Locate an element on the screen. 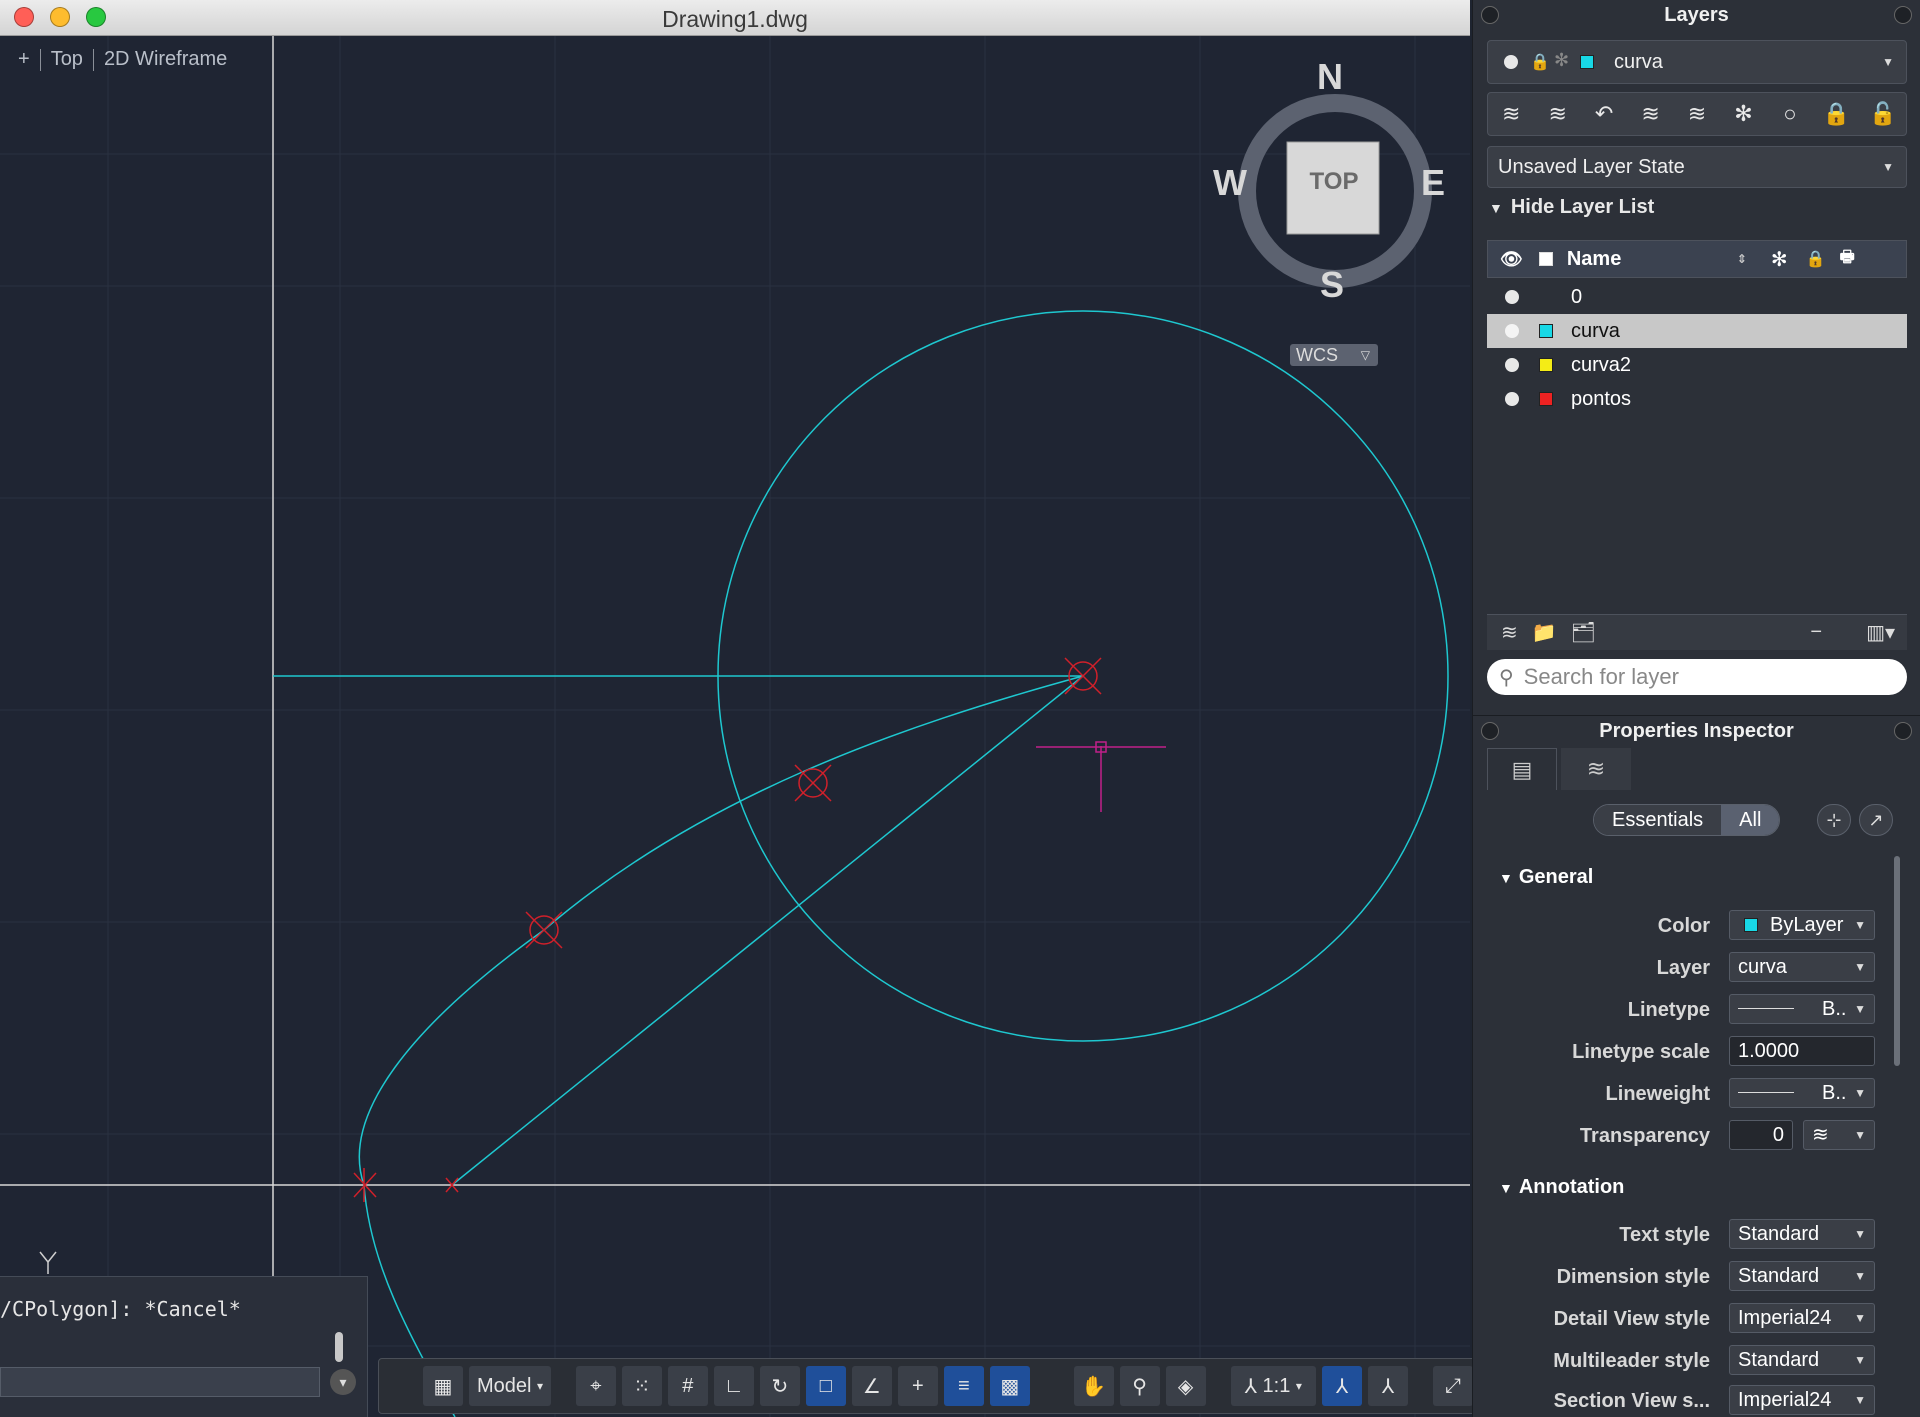  tab-object-properties: ▤ is located at coordinates (1522, 769).